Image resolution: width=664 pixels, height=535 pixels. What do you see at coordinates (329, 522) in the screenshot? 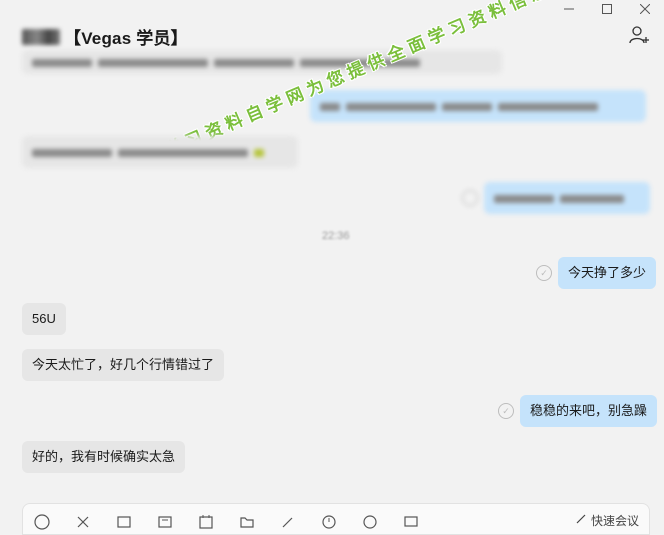
I see `history-icon` at bounding box center [329, 522].